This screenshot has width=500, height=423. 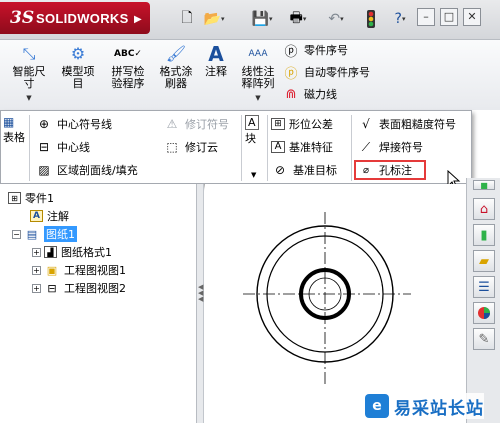 I want to click on revision-cloud-label: 修订云, so click(x=201, y=147).